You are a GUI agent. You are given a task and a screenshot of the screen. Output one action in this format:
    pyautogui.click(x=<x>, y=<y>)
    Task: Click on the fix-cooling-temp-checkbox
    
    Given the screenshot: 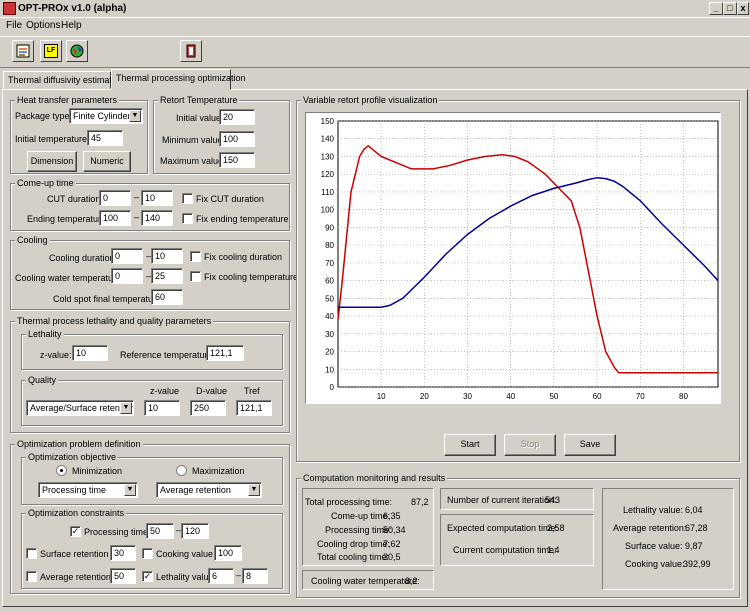 What is the action you would take?
    pyautogui.click(x=195, y=276)
    